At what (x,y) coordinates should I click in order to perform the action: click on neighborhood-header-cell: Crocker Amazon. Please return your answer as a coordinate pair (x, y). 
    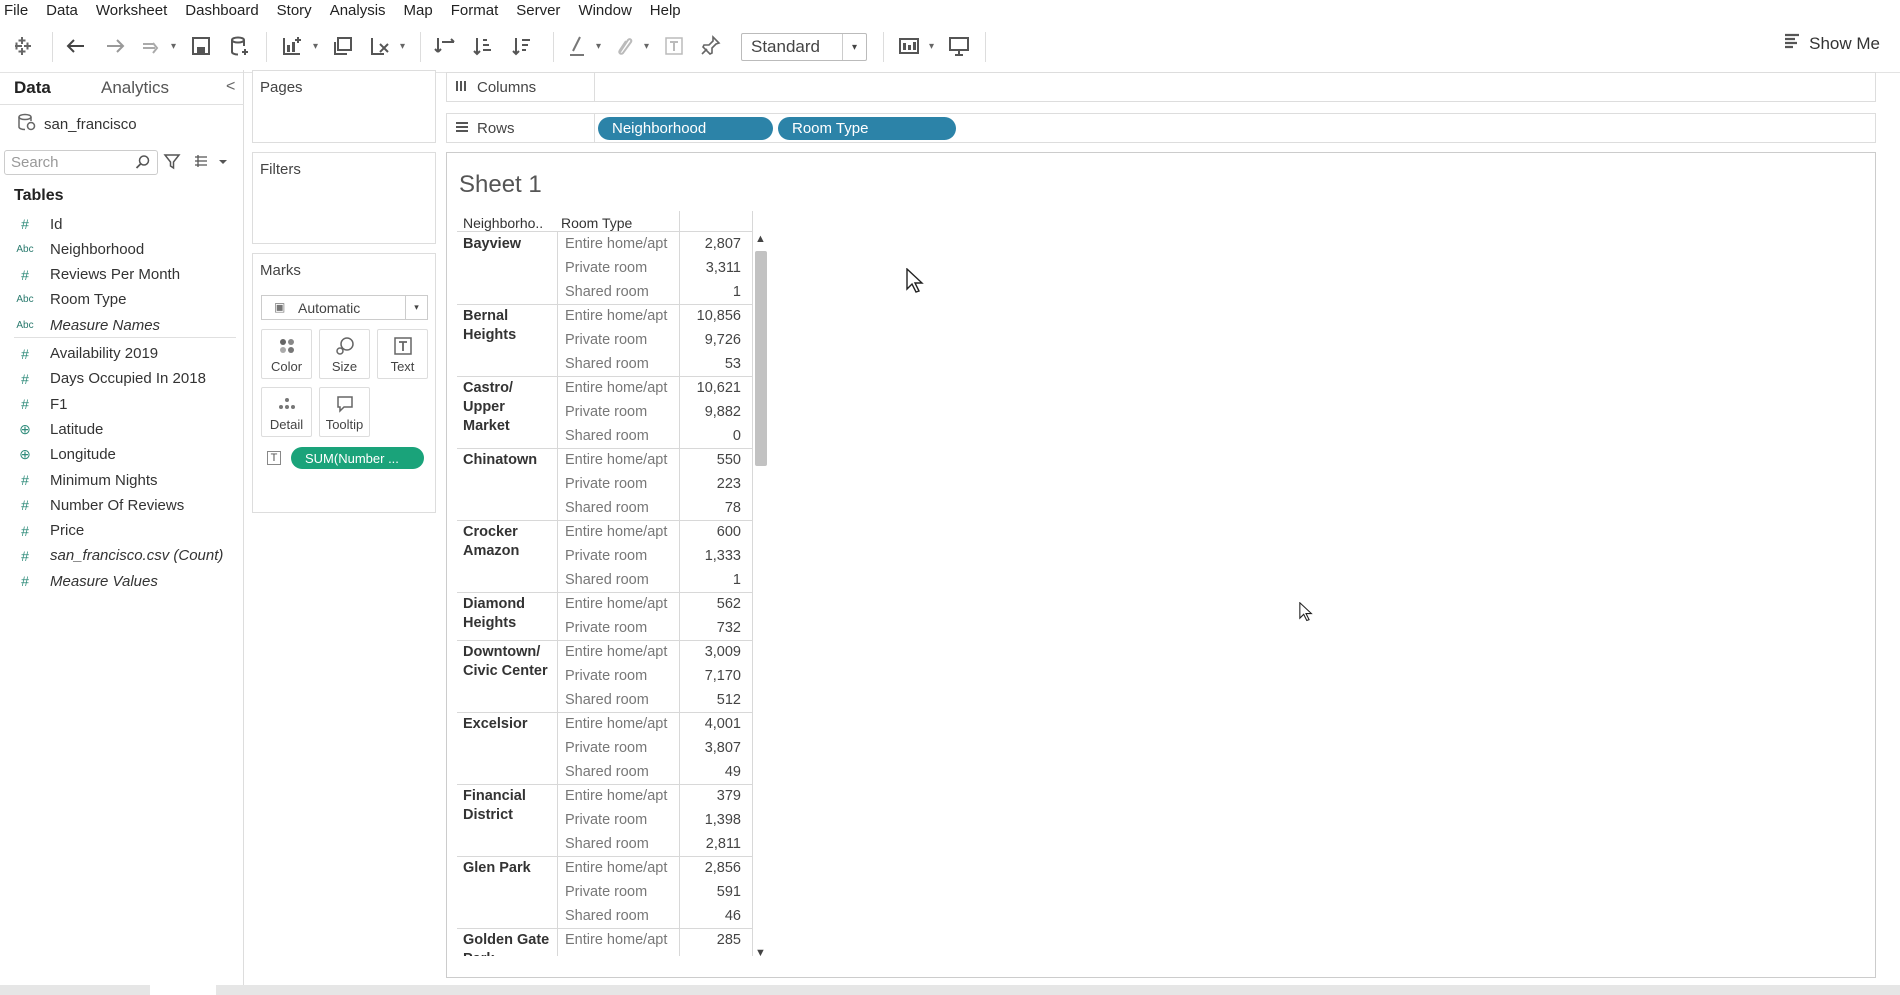
    Looking at the image, I should click on (509, 542).